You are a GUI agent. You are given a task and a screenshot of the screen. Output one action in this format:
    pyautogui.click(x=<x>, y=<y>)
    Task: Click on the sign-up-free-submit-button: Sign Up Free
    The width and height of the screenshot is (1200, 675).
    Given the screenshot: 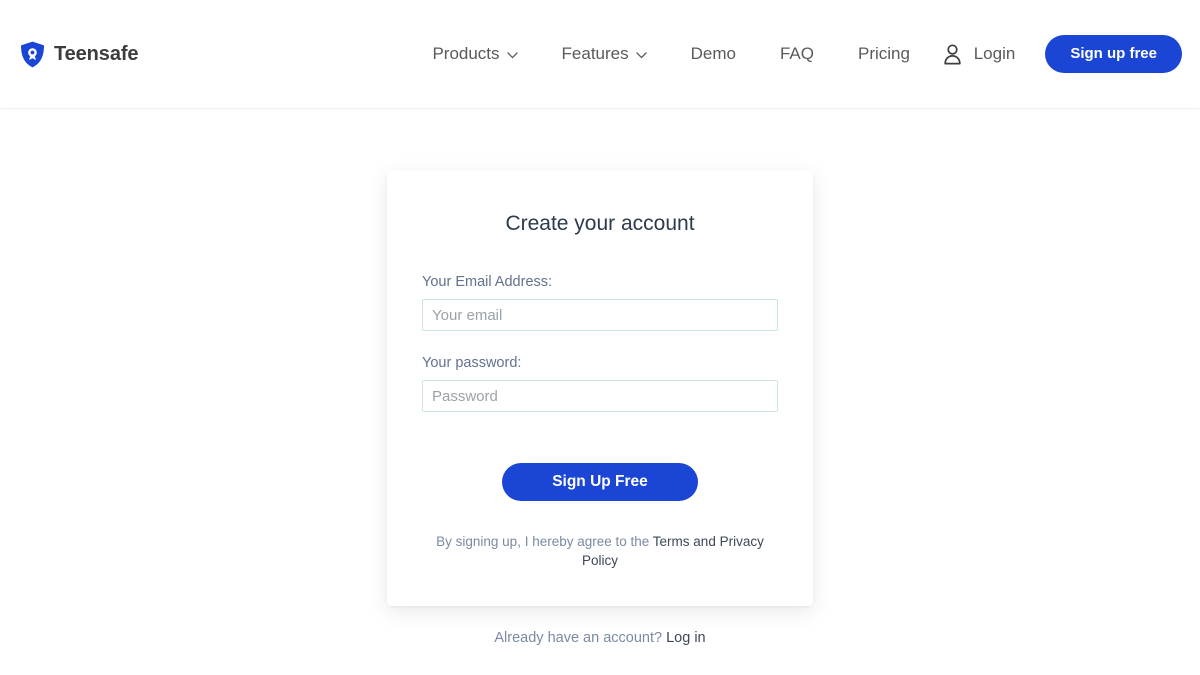 What is the action you would take?
    pyautogui.click(x=600, y=482)
    